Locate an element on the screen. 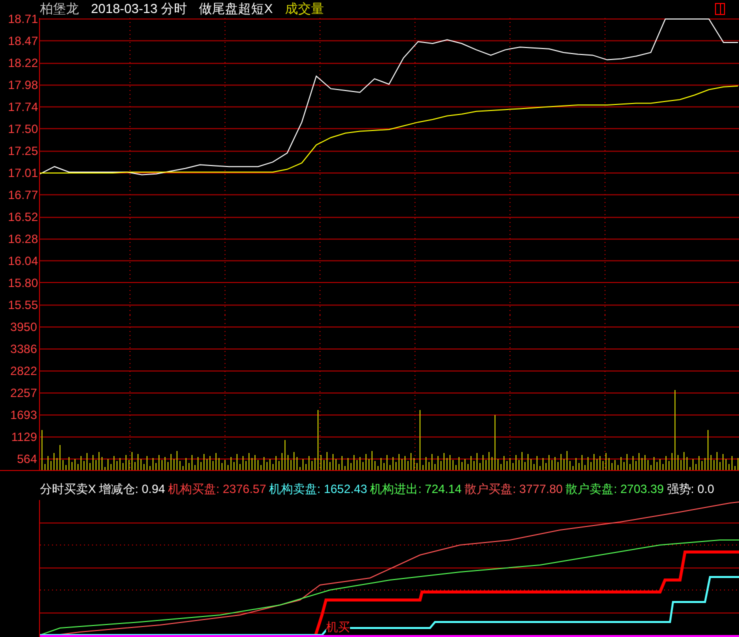 This screenshot has height=637, width=739. price-axis-label: 17.01 is located at coordinates (22, 173).